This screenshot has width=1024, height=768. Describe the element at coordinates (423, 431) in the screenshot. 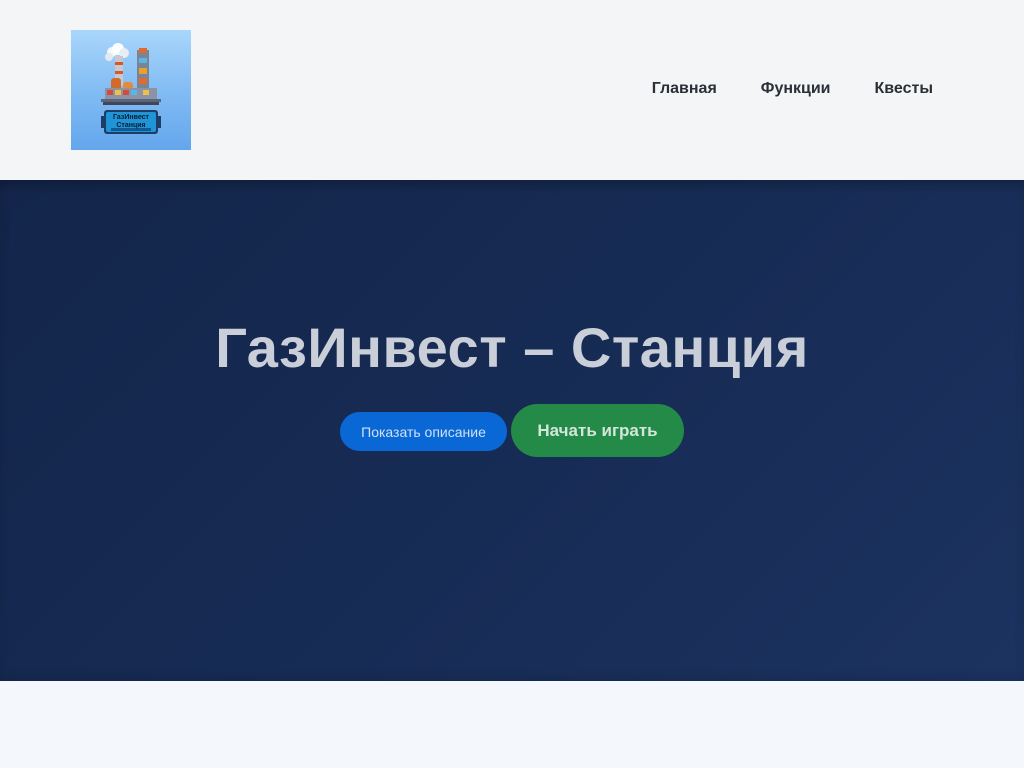

I see `show-description-button: Показать описание` at that location.